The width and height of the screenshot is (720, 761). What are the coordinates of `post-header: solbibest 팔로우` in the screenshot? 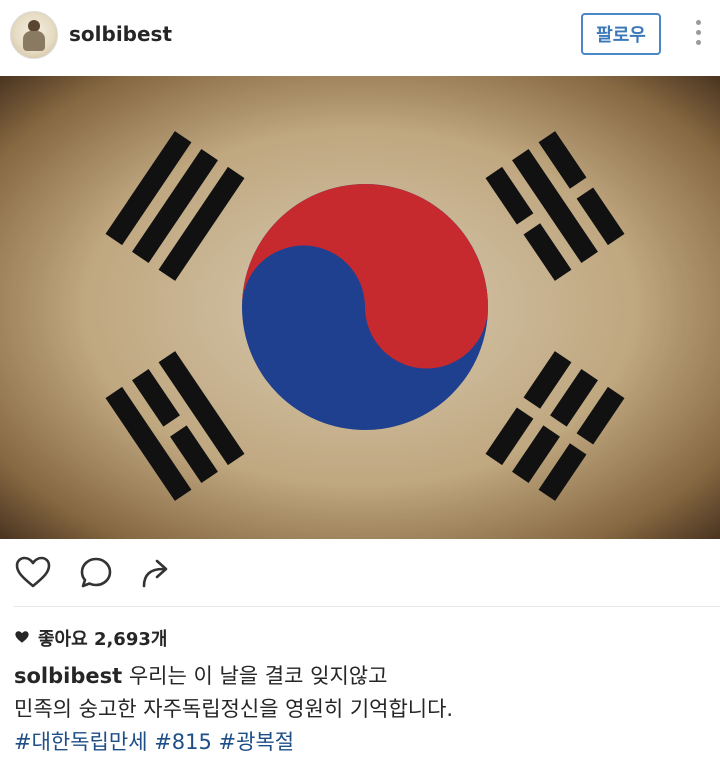 It's located at (360, 38).